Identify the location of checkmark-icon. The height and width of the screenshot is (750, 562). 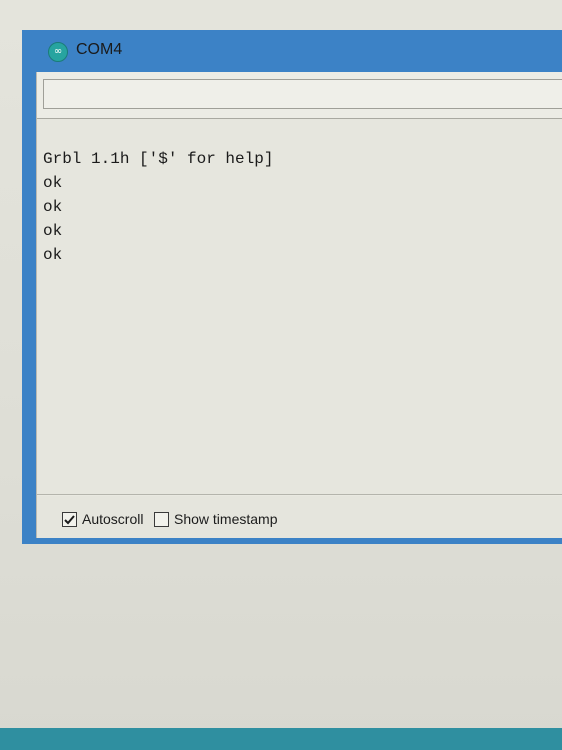
(69, 519).